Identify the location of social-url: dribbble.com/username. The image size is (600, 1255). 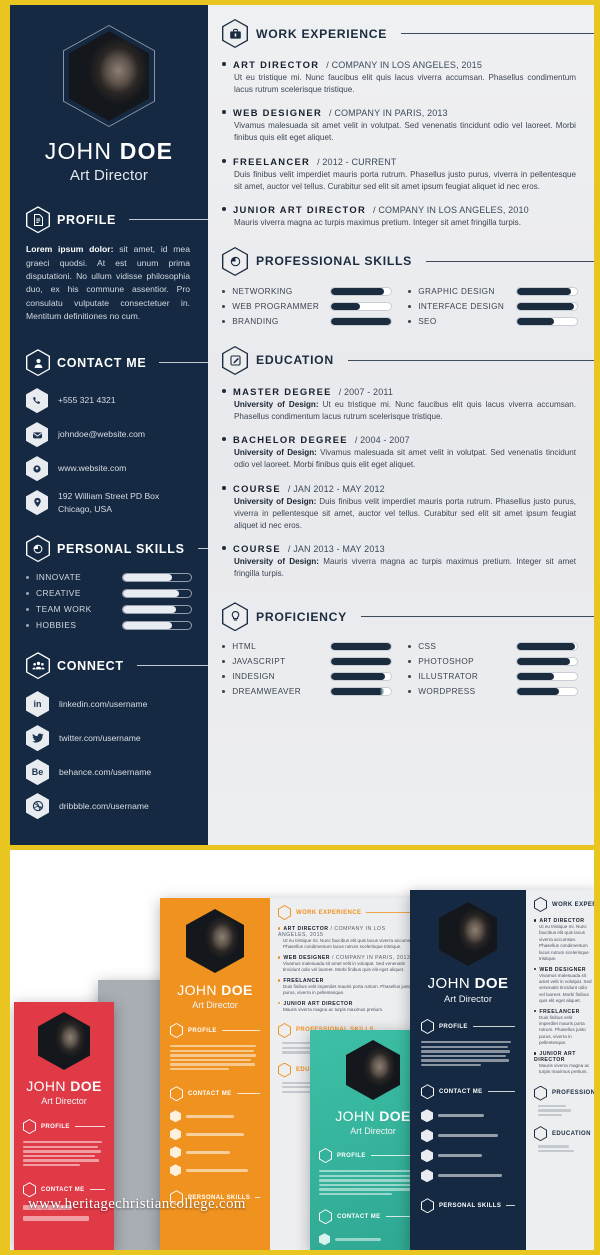
(104, 806).